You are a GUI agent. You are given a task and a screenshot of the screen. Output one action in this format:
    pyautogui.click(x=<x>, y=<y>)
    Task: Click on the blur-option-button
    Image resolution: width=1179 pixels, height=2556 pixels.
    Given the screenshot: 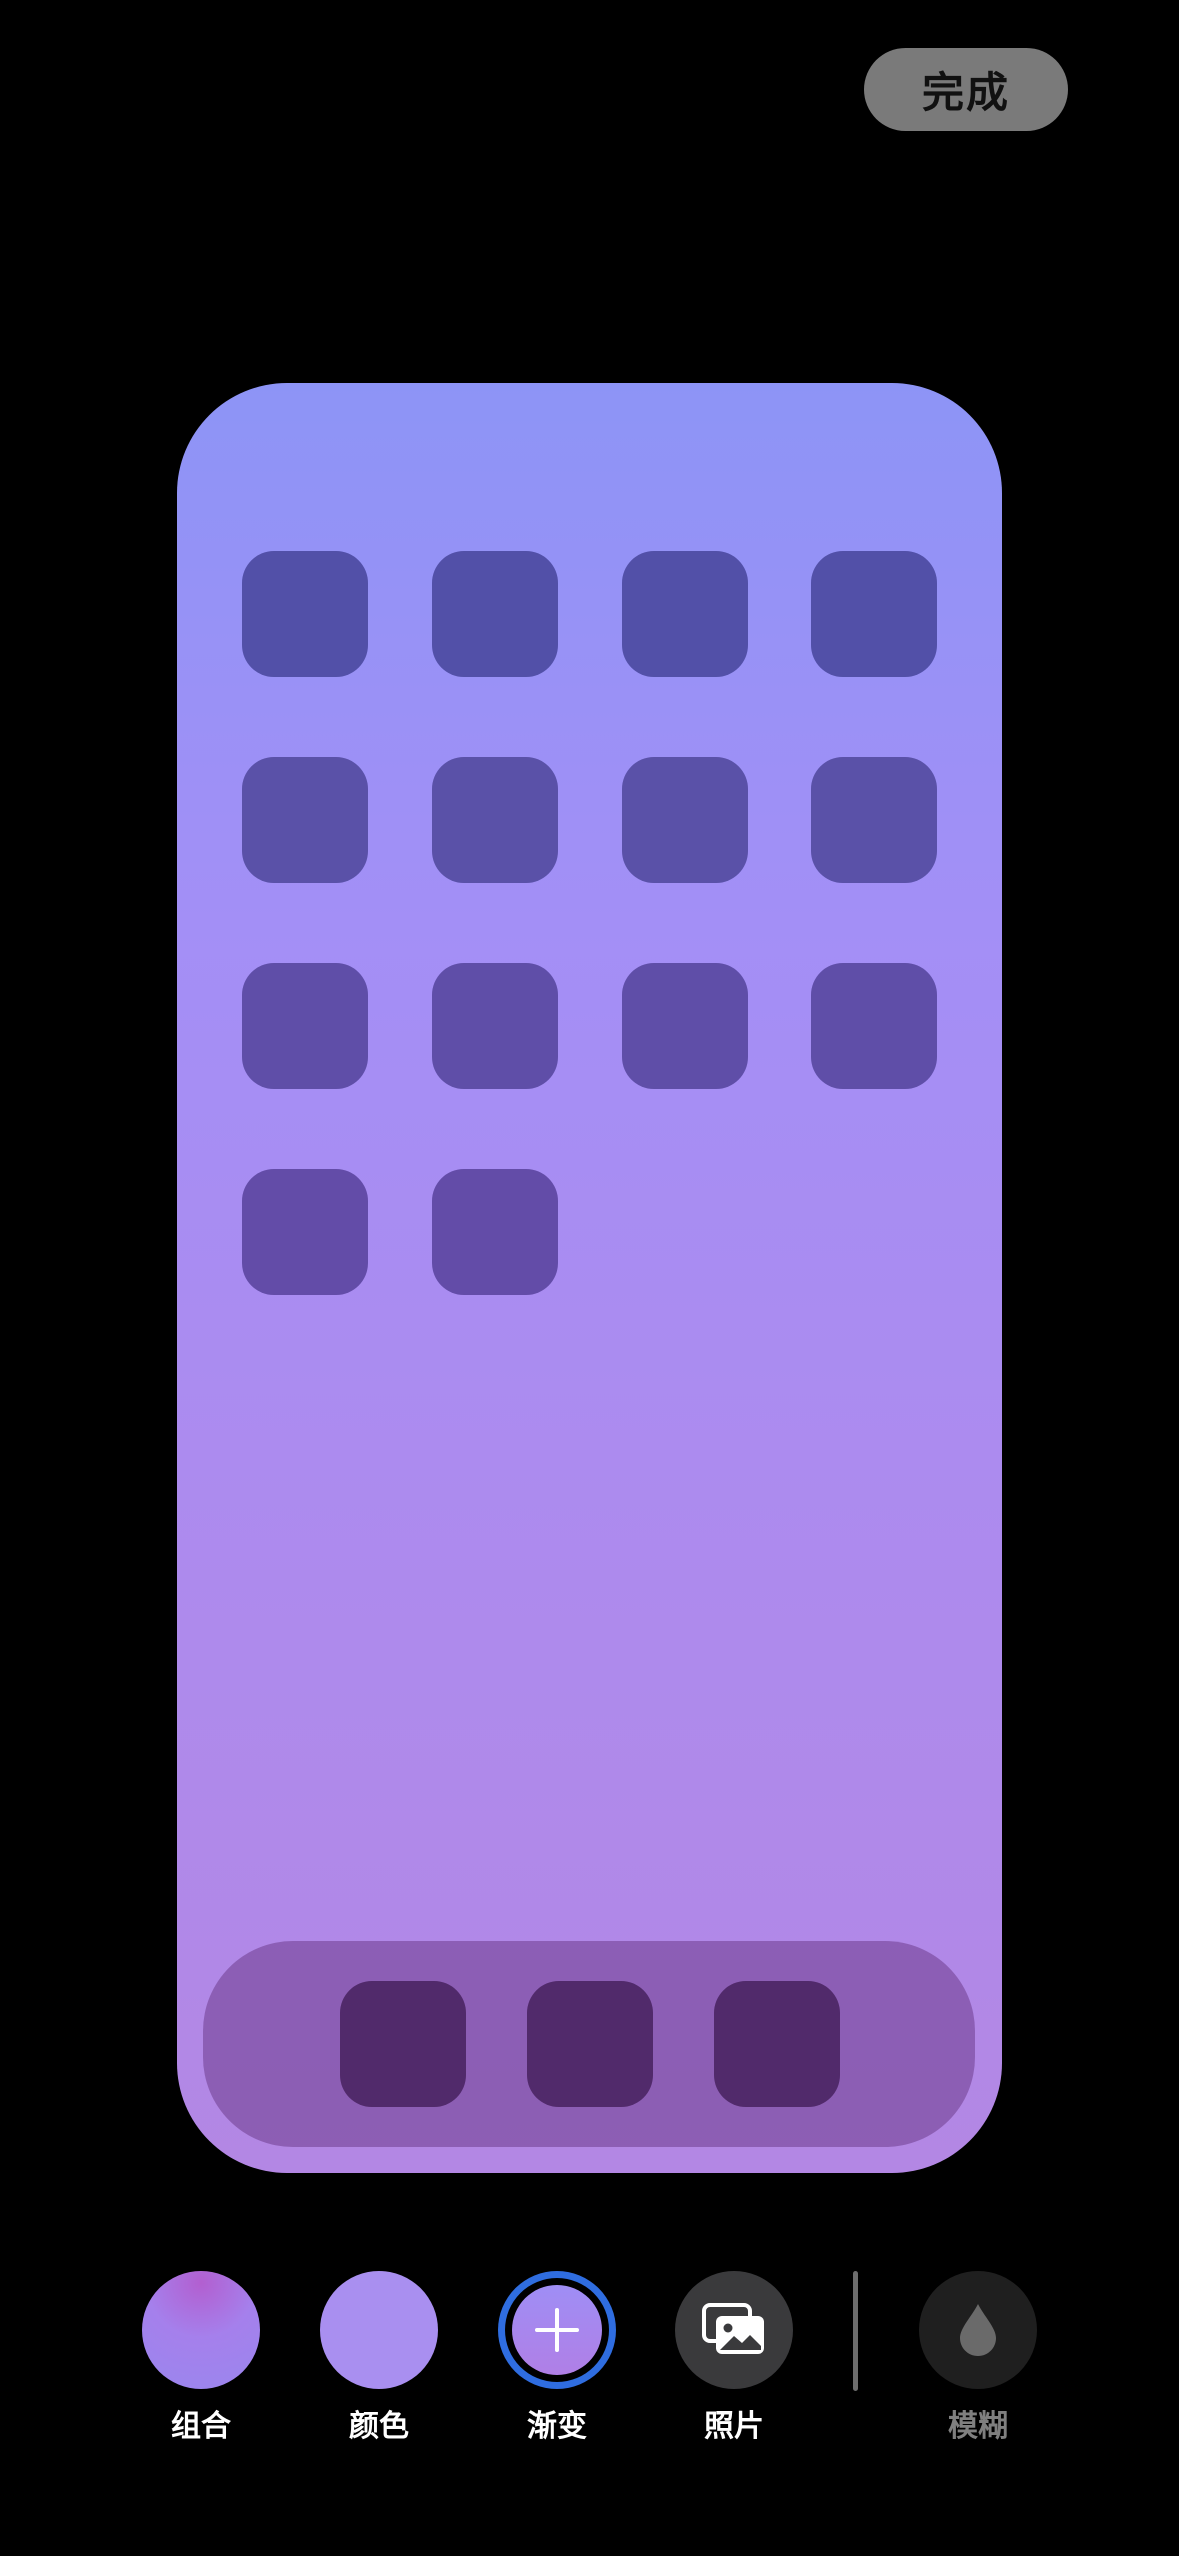 What is the action you would take?
    pyautogui.click(x=978, y=2330)
    